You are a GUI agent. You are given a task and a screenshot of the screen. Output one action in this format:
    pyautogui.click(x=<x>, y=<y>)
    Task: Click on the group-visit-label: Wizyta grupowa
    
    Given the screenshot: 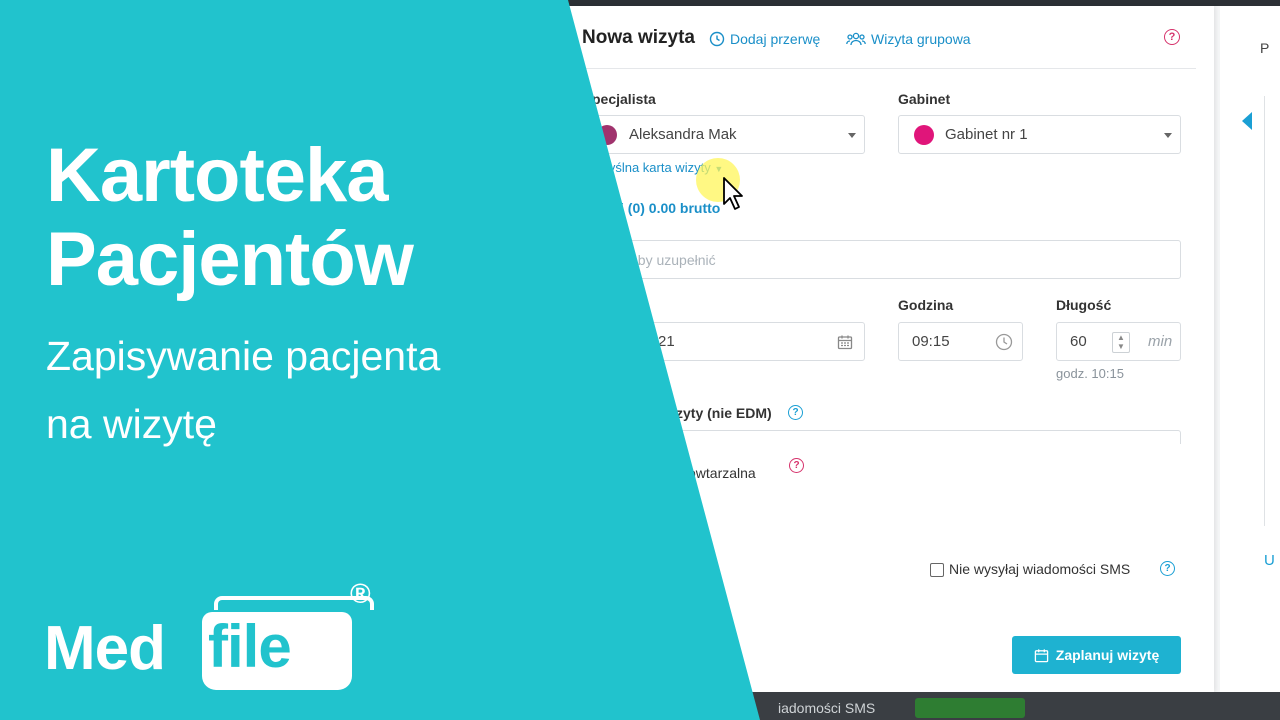 What is the action you would take?
    pyautogui.click(x=921, y=39)
    